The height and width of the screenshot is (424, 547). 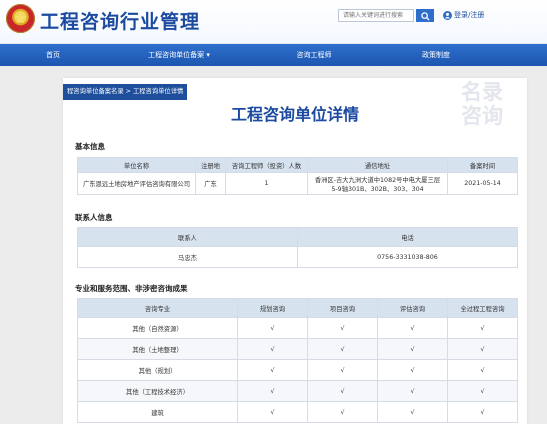 I want to click on contact-info-title: 联系人信息, so click(x=94, y=217).